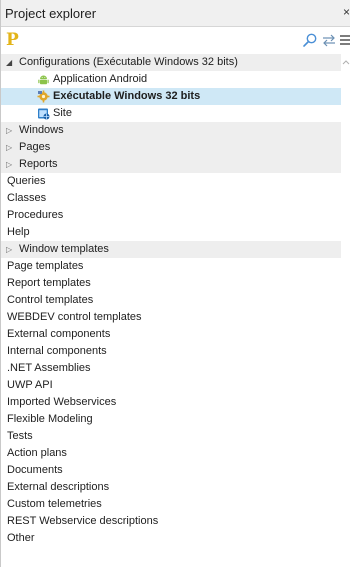  I want to click on tree-item-label: Report templates, so click(49, 283).